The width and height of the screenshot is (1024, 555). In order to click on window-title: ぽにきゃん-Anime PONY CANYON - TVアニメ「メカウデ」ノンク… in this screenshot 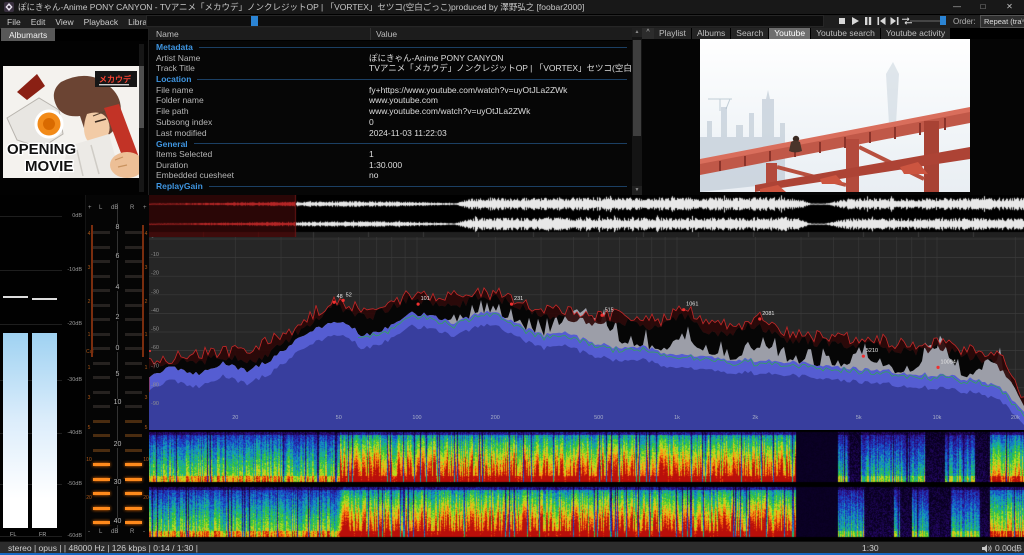, I will do `click(301, 7)`.